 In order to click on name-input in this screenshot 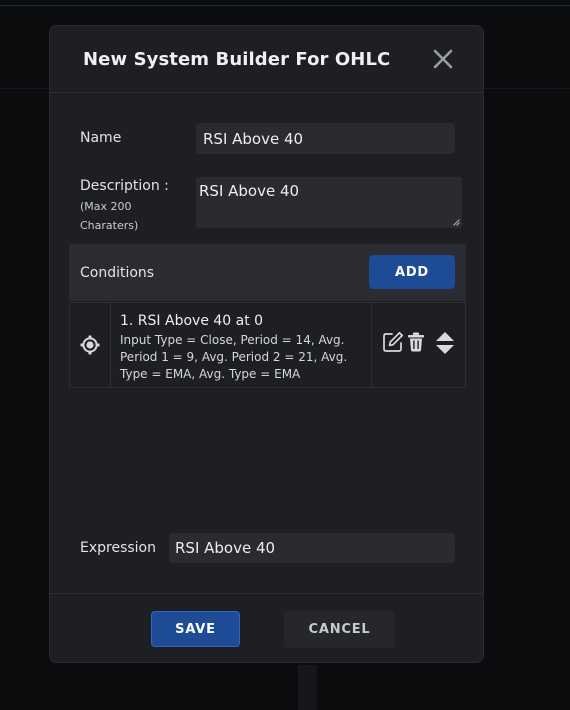, I will do `click(325, 138)`.